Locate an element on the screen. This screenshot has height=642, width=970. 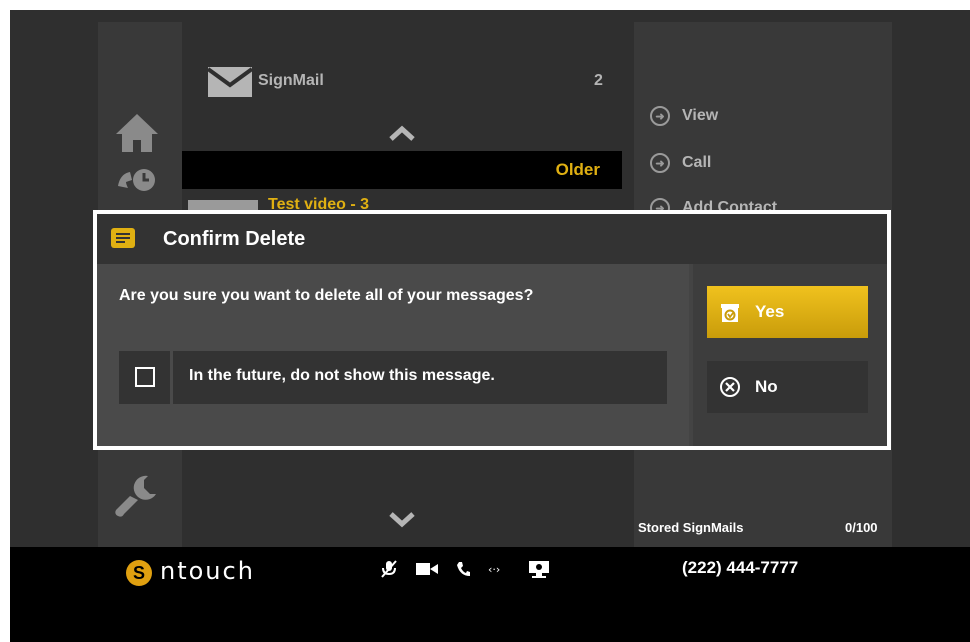
dialog-title: Confirm Delete is located at coordinates (234, 239).